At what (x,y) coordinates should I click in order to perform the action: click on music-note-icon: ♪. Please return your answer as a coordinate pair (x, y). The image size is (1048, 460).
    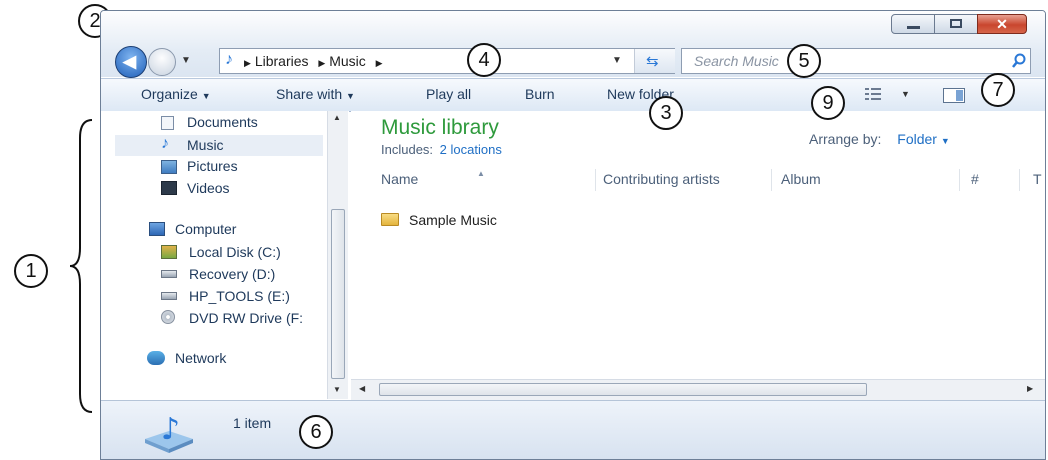
    Looking at the image, I should click on (229, 59).